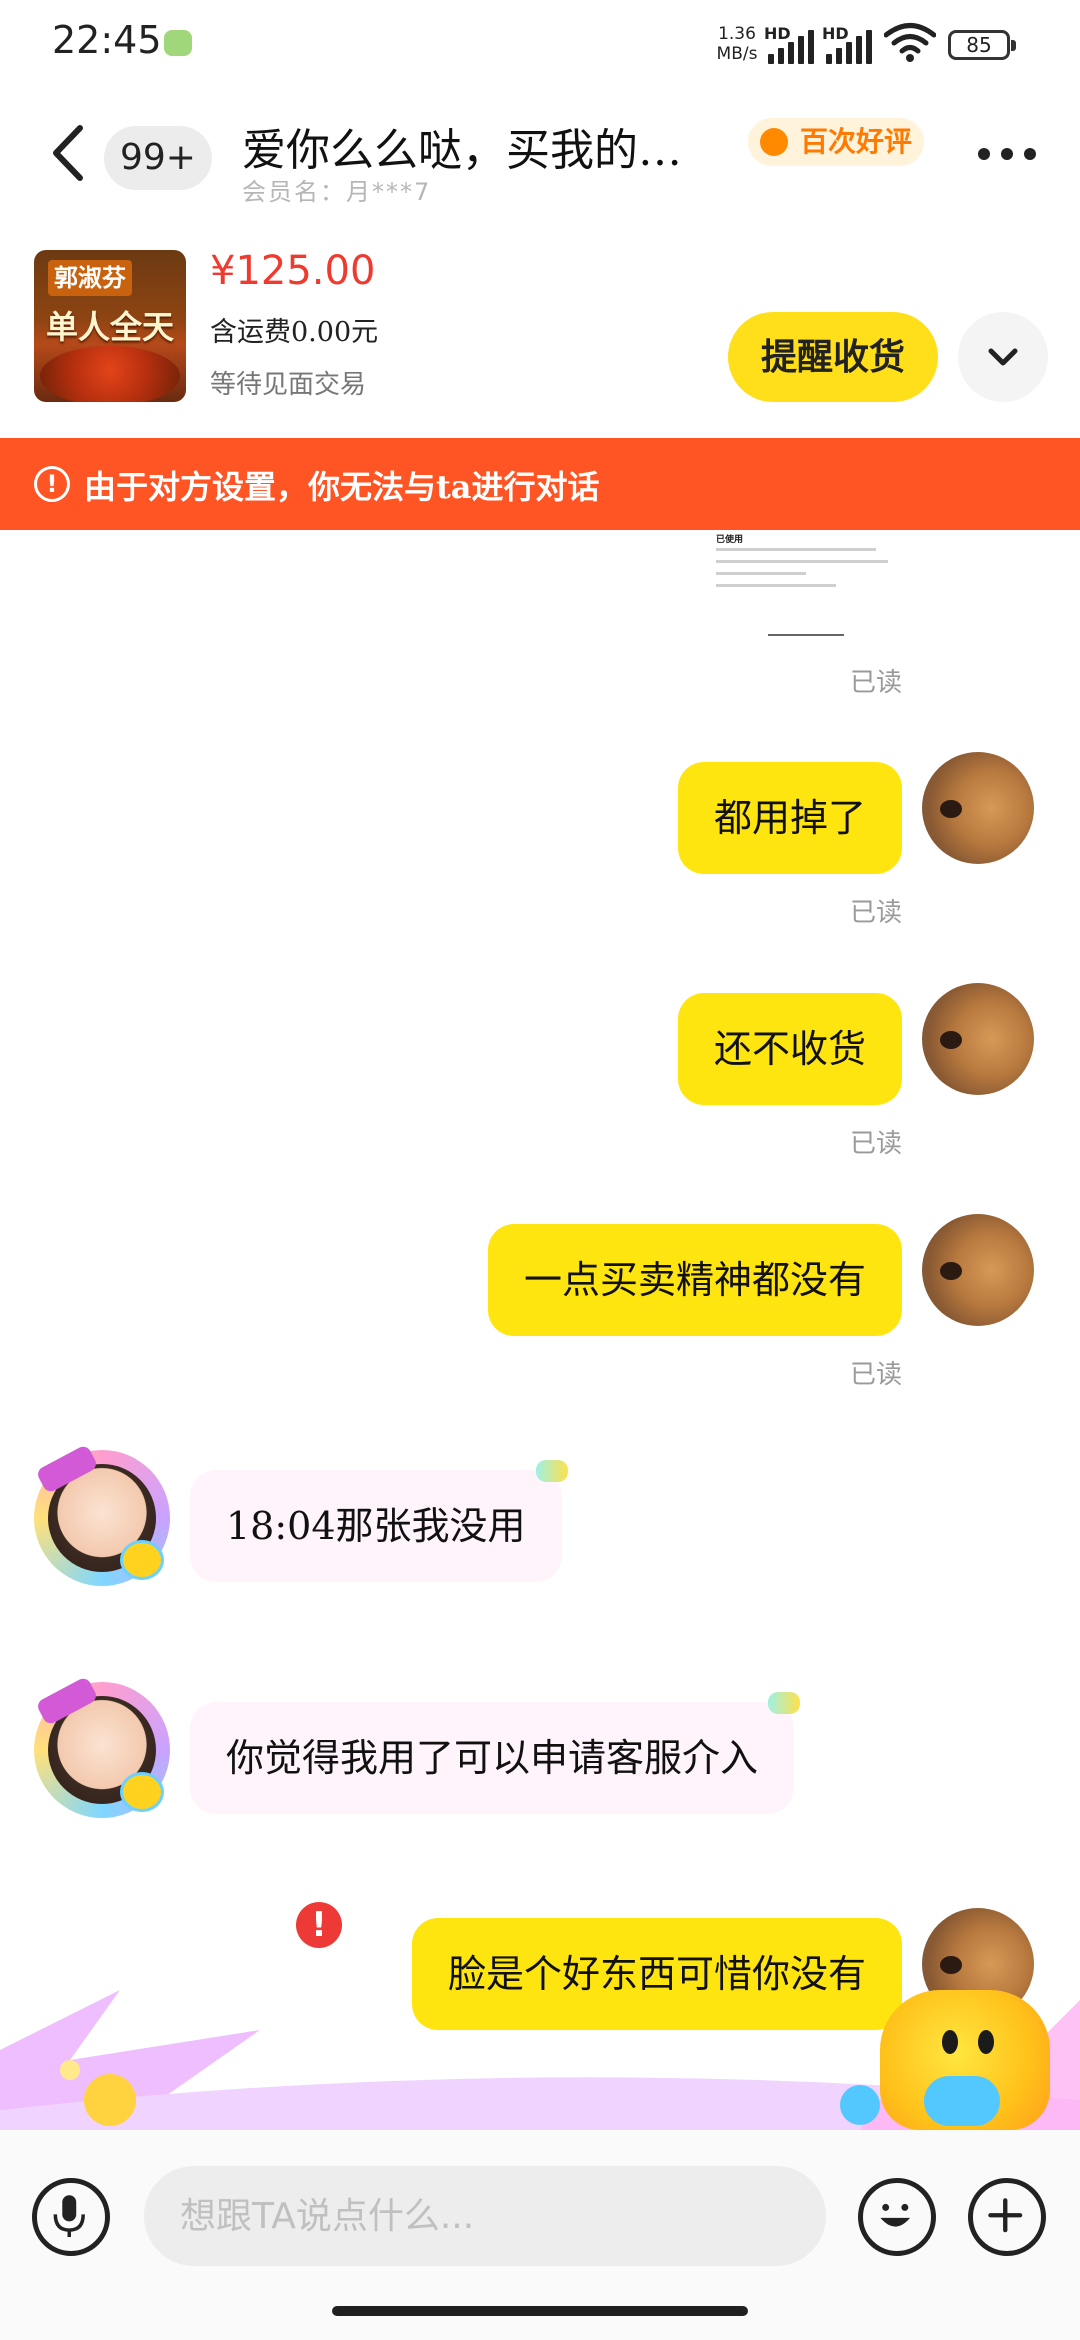 This screenshot has height=2340, width=1080. What do you see at coordinates (67, 153) in the screenshot?
I see `back-button` at bounding box center [67, 153].